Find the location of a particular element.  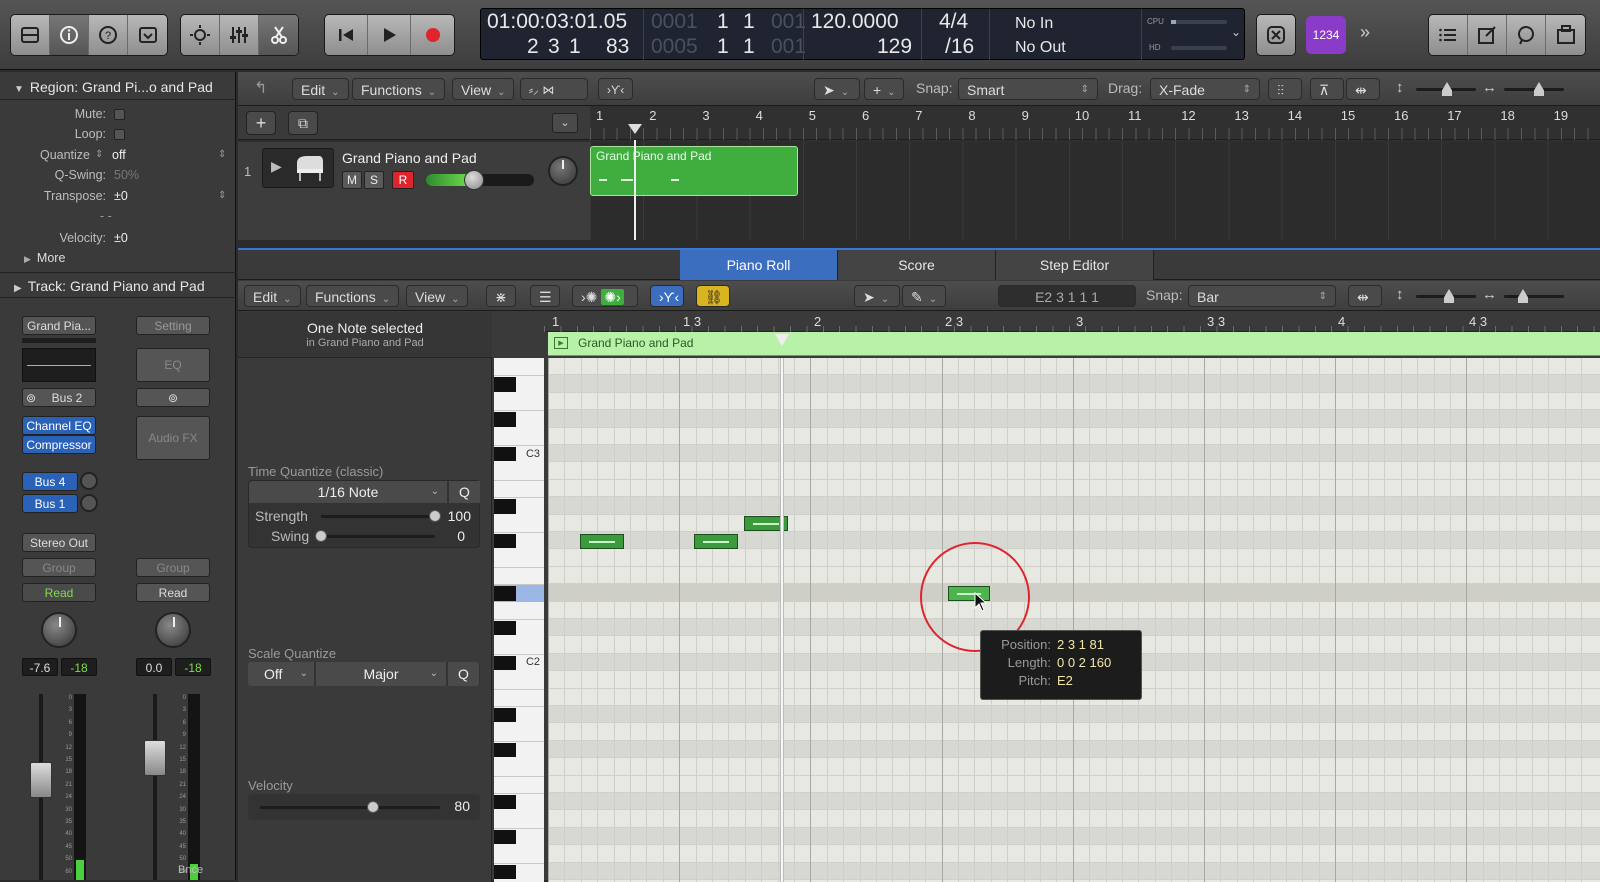

pan-value-2: 0.0 is located at coordinates (154, 667).